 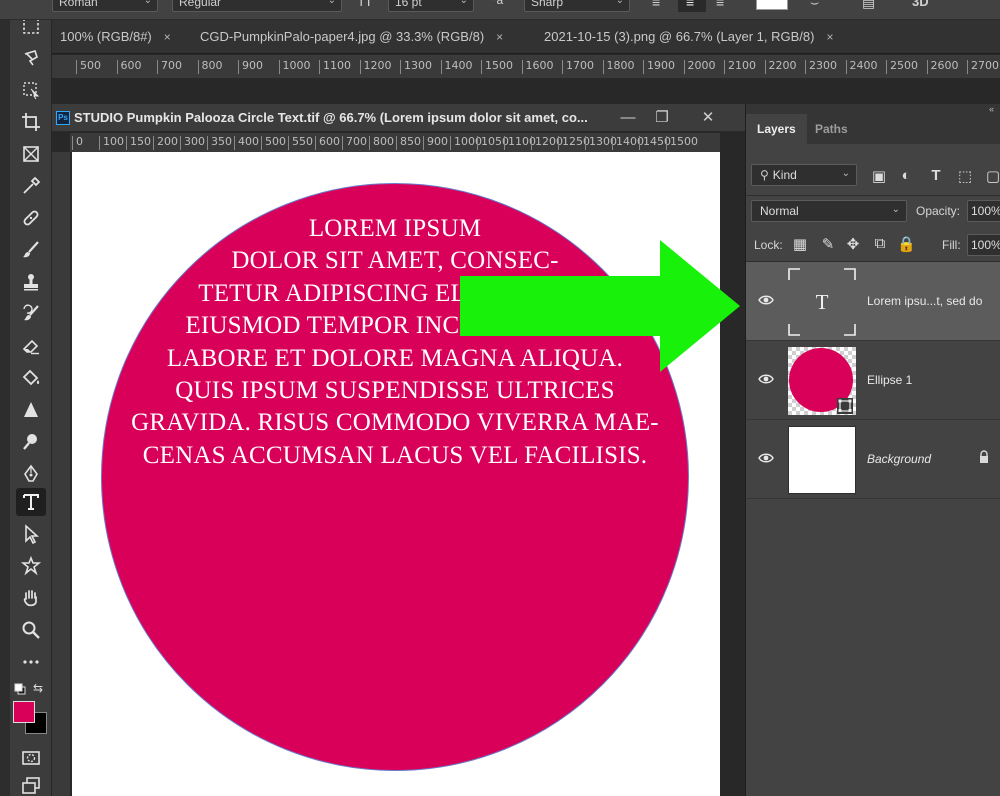 I want to click on ruler-tick-label: 200, so click(x=165, y=143).